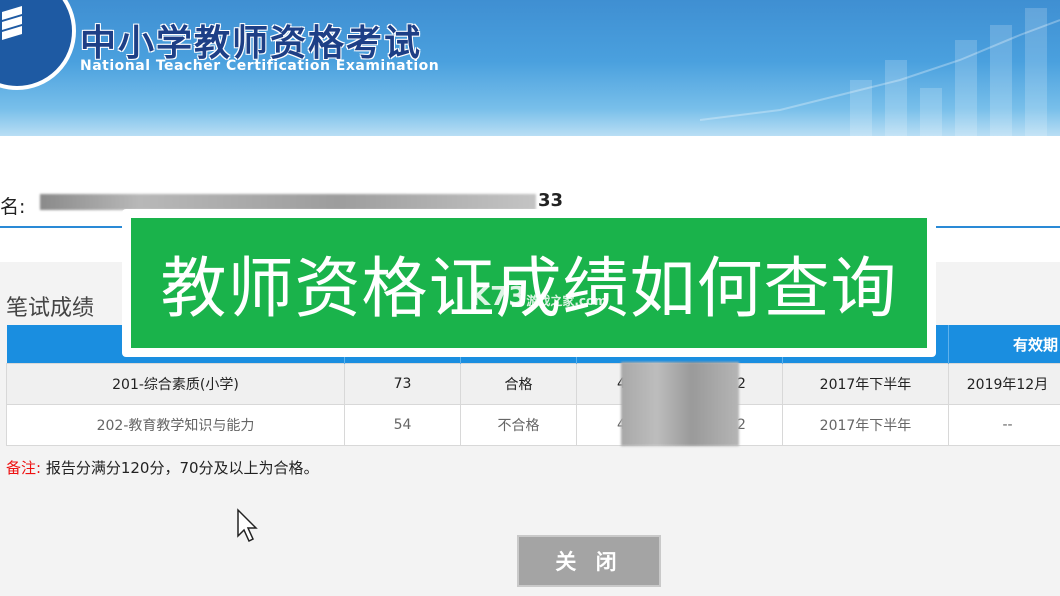  I want to click on close-button: 关 闭, so click(589, 561).